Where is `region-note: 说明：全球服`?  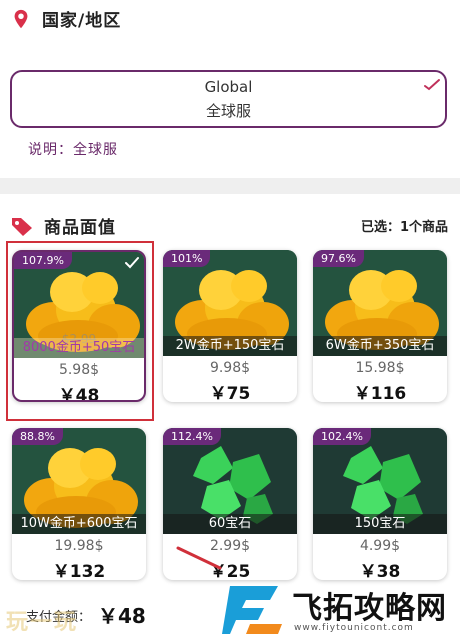
region-note: 说明：全球服 is located at coordinates (73, 150).